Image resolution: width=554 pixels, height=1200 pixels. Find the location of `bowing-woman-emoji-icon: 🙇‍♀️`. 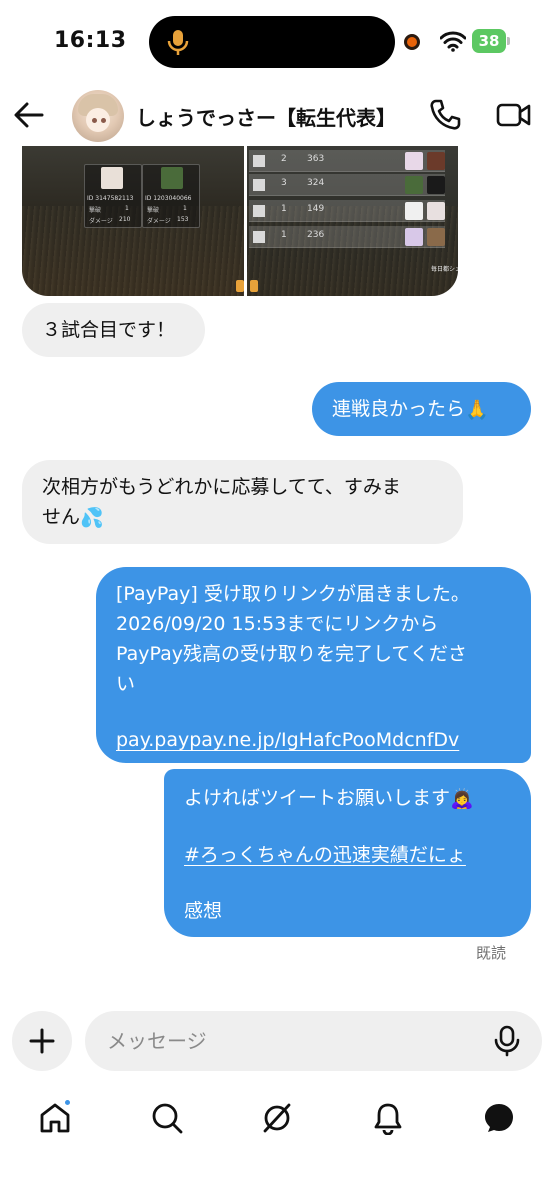

bowing-woman-emoji-icon: 🙇‍♀️ is located at coordinates (462, 798).